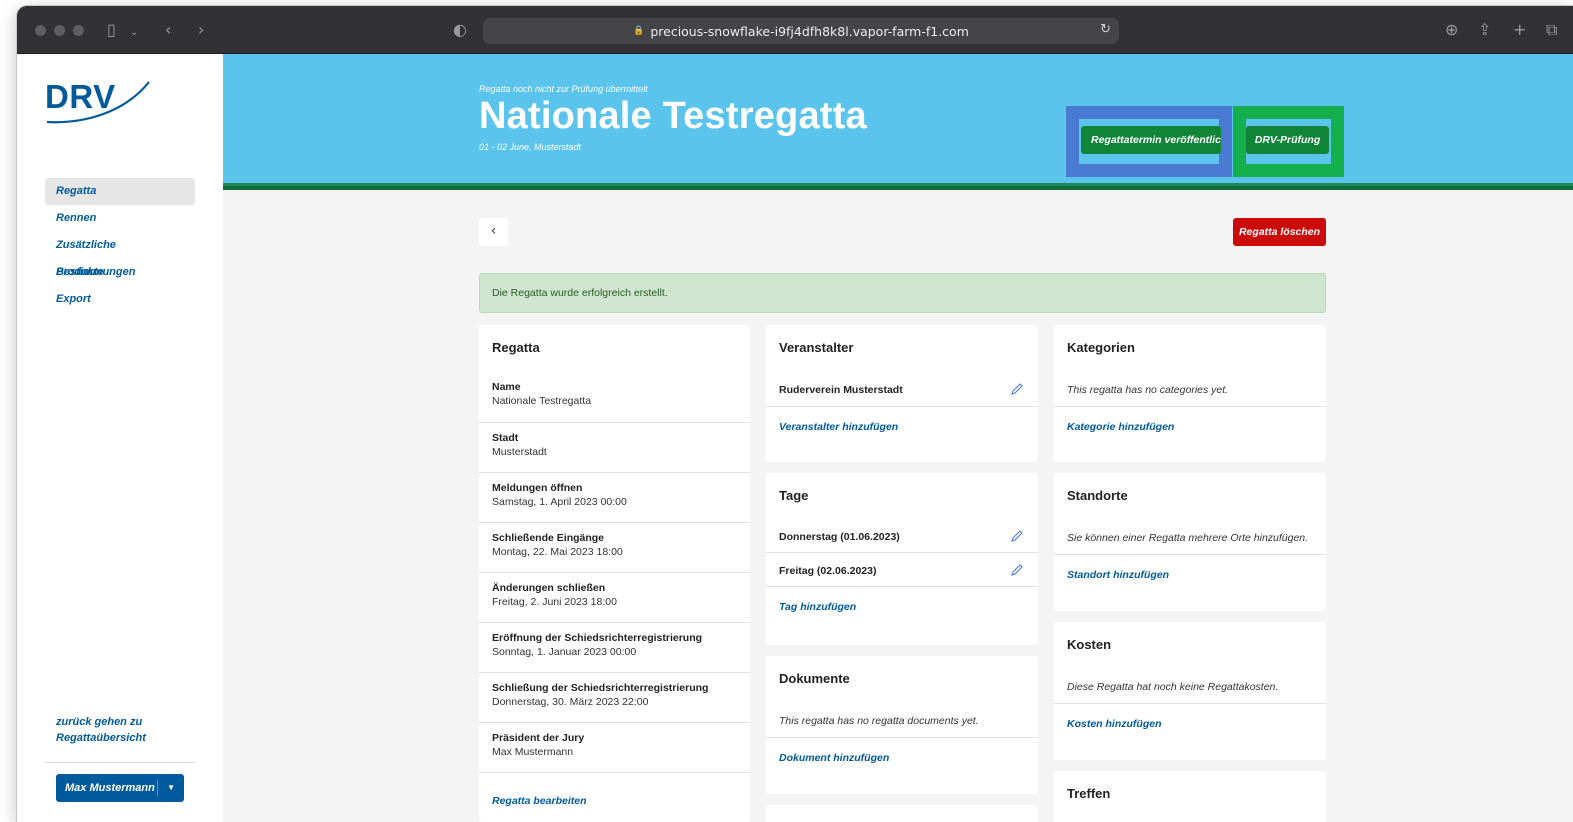 This screenshot has width=1573, height=822. I want to click on empty-state: This regatta has no categories yet., so click(1190, 389).